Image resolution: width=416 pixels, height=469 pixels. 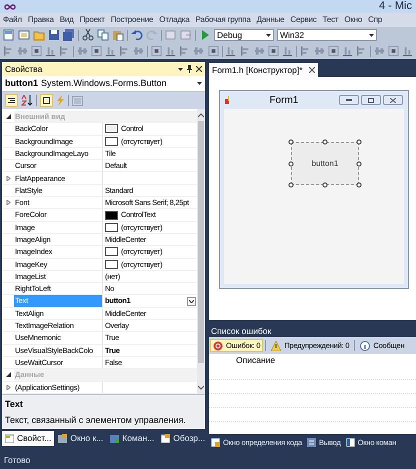 I want to click on close-button, so click(x=393, y=100).